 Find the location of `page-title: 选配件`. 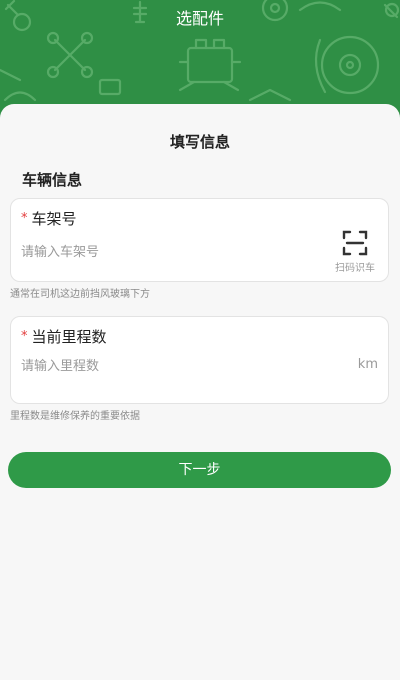

page-title: 选配件 is located at coordinates (199, 18).